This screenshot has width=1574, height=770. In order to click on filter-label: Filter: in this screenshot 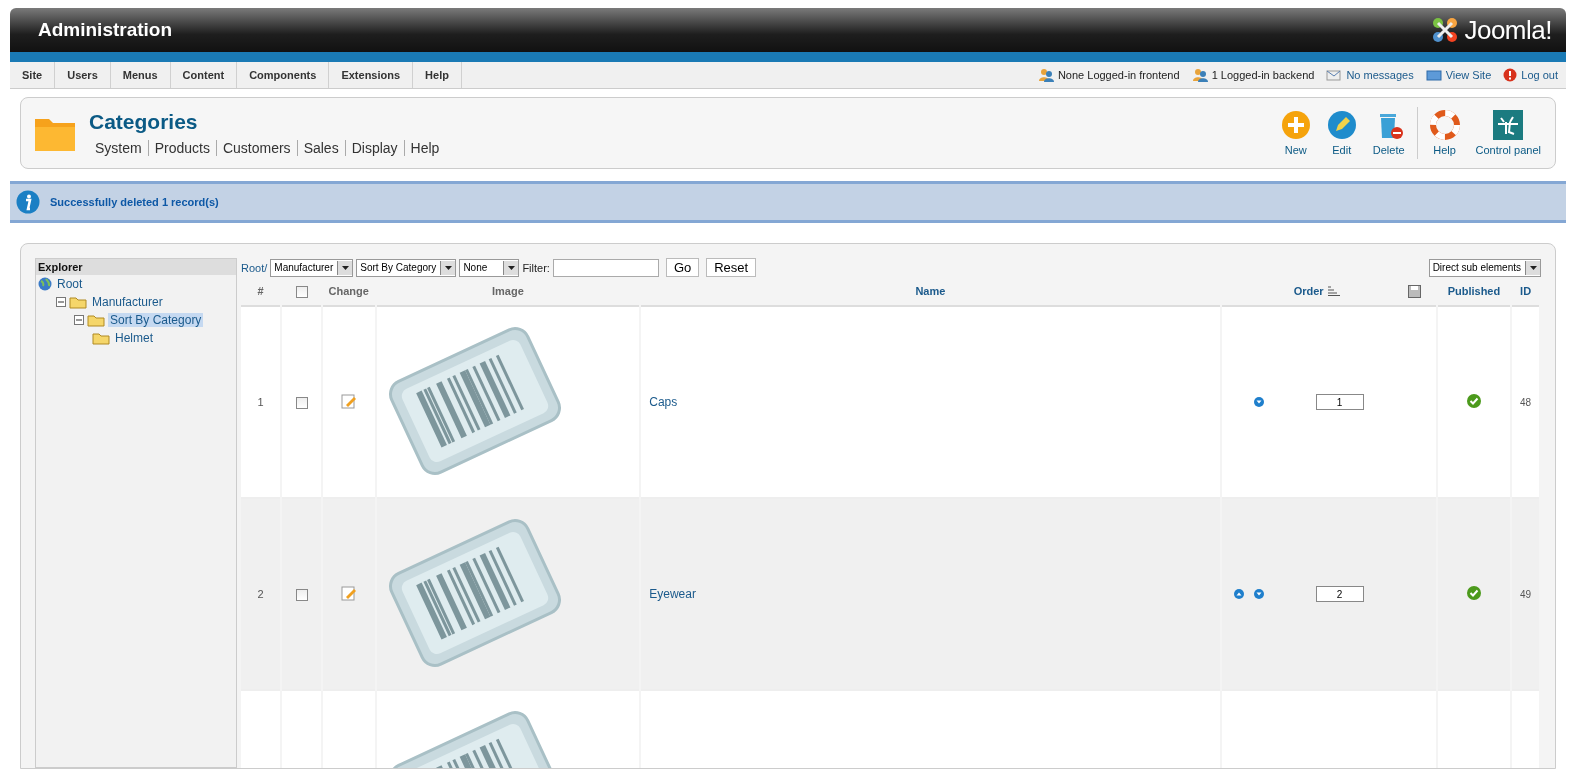, I will do `click(536, 267)`.